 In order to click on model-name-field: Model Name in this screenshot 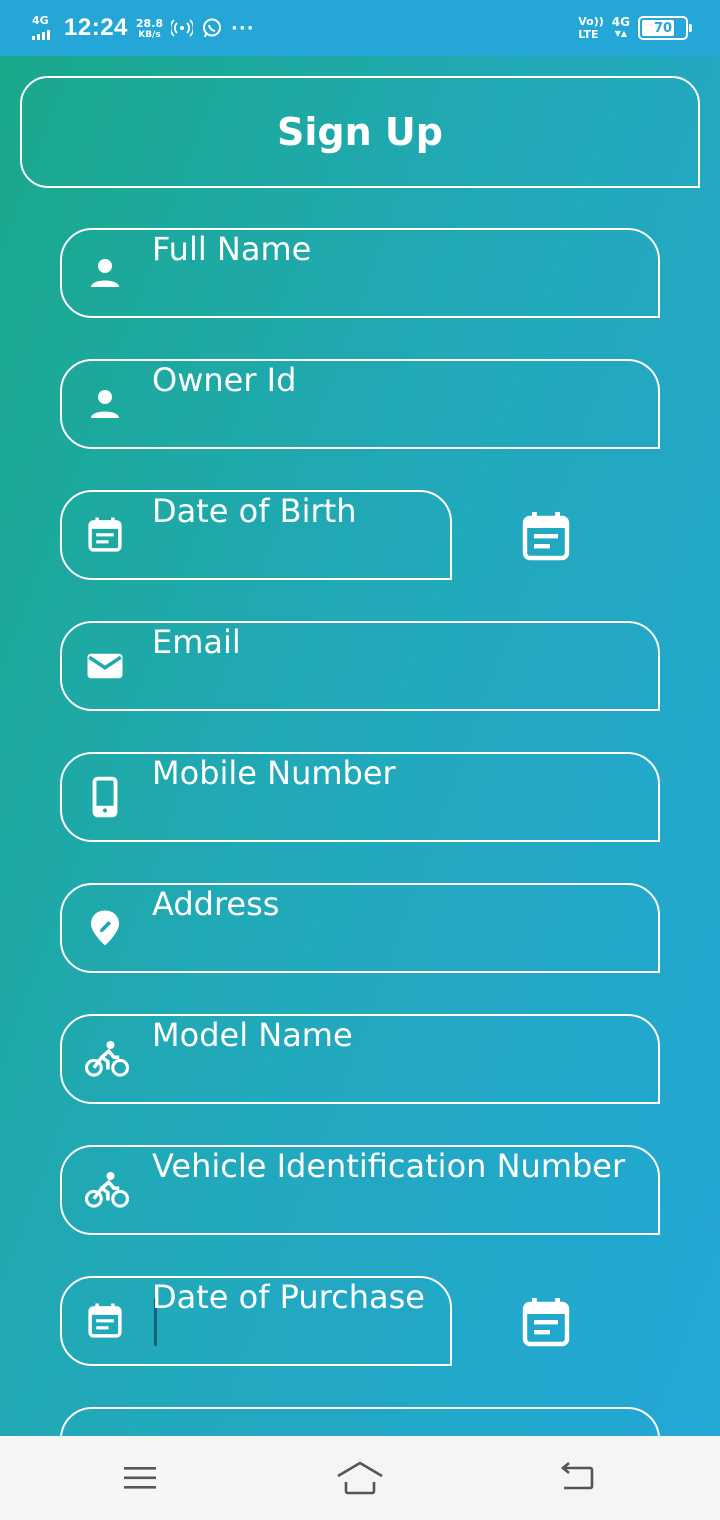, I will do `click(360, 1059)`.